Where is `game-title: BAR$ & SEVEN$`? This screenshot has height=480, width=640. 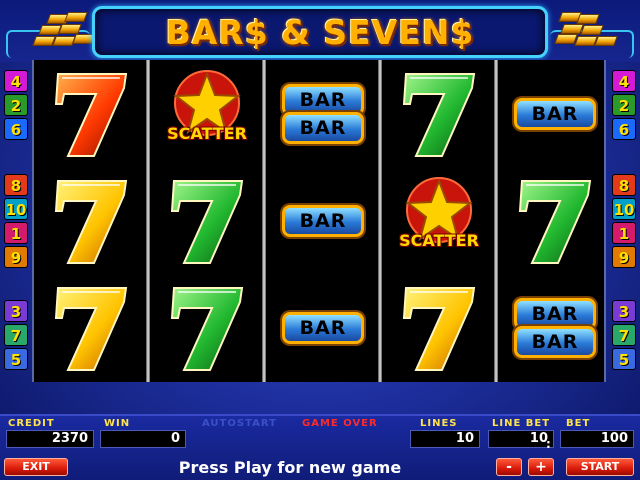
game-title: BAR$ & SEVEN$ is located at coordinates (320, 32).